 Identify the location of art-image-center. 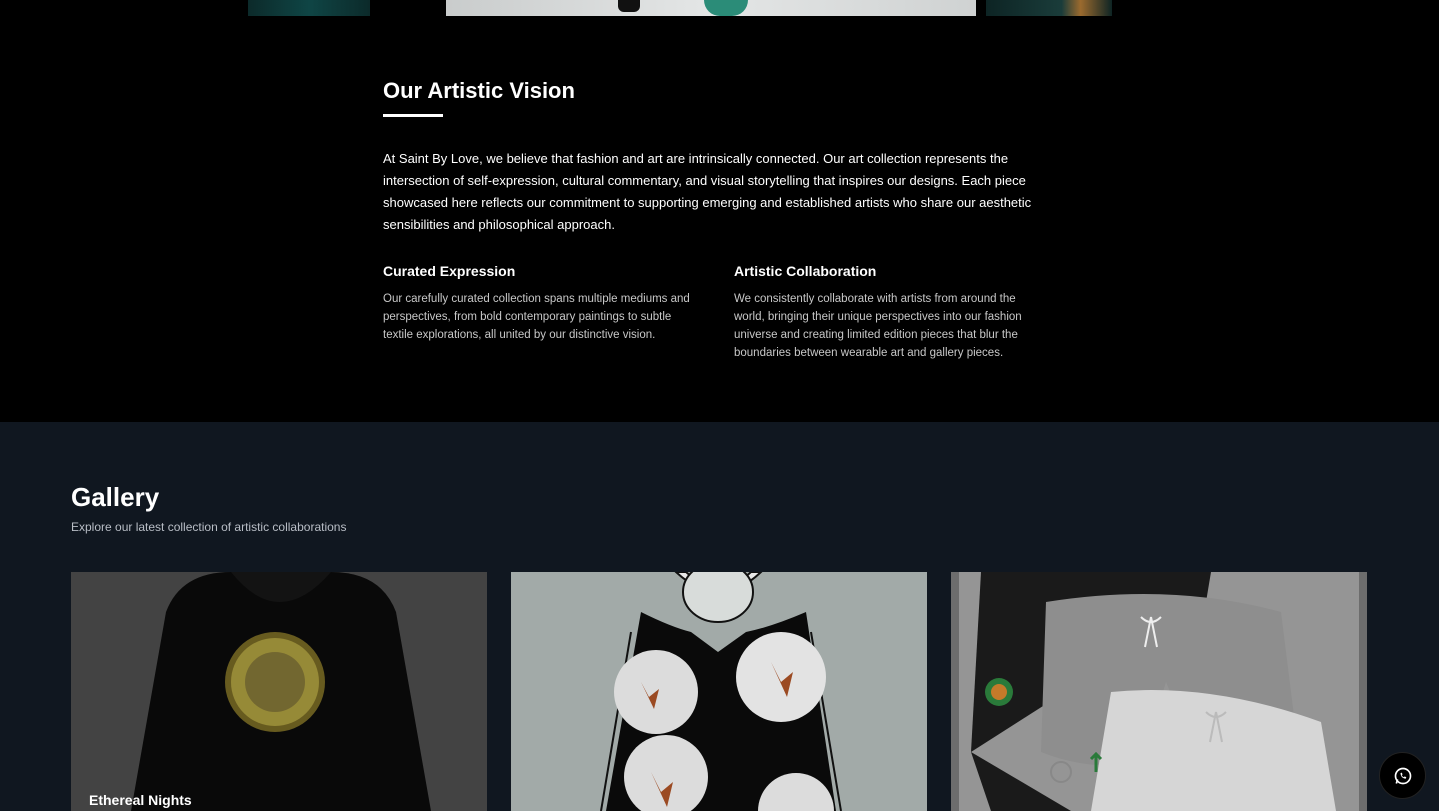
(711, 8).